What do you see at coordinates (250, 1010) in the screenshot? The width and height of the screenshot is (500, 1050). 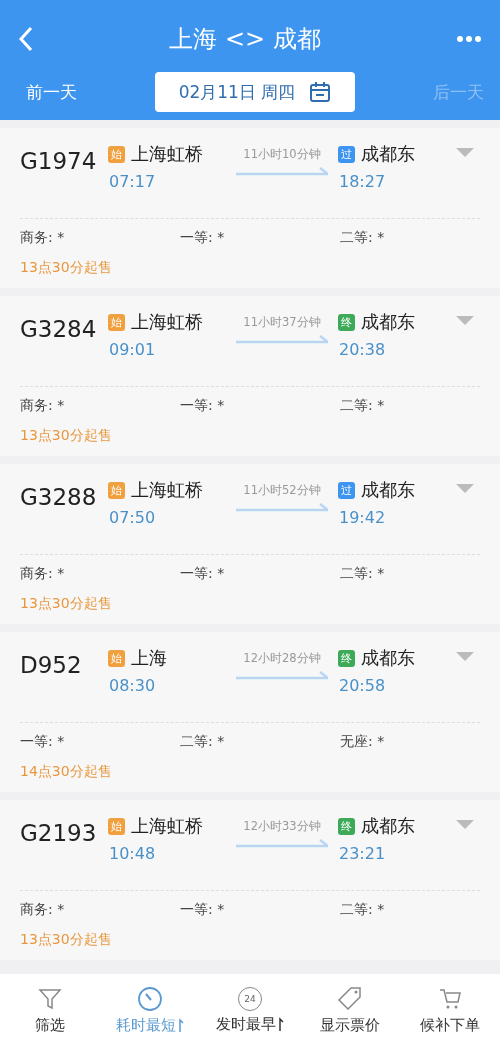 I see `bottom-tab: 24 发时最早` at bounding box center [250, 1010].